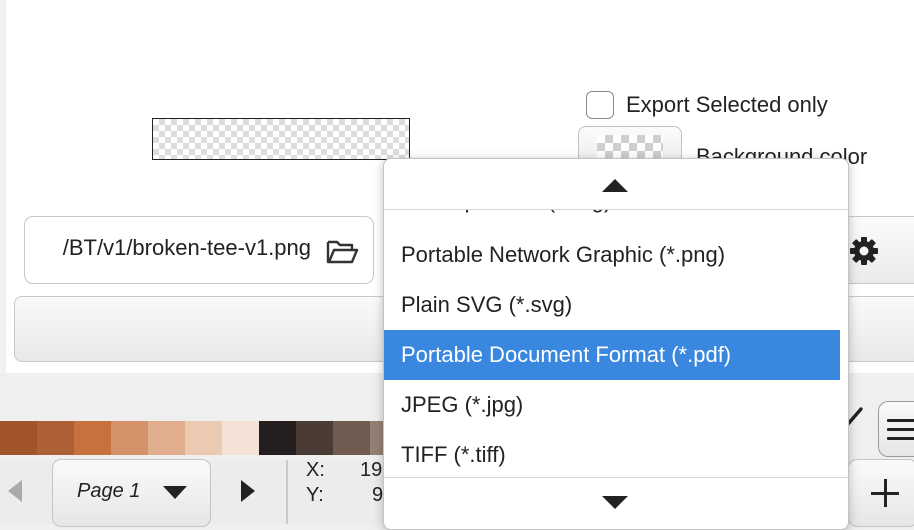  I want to click on page-selector: Page 1, so click(131, 493).